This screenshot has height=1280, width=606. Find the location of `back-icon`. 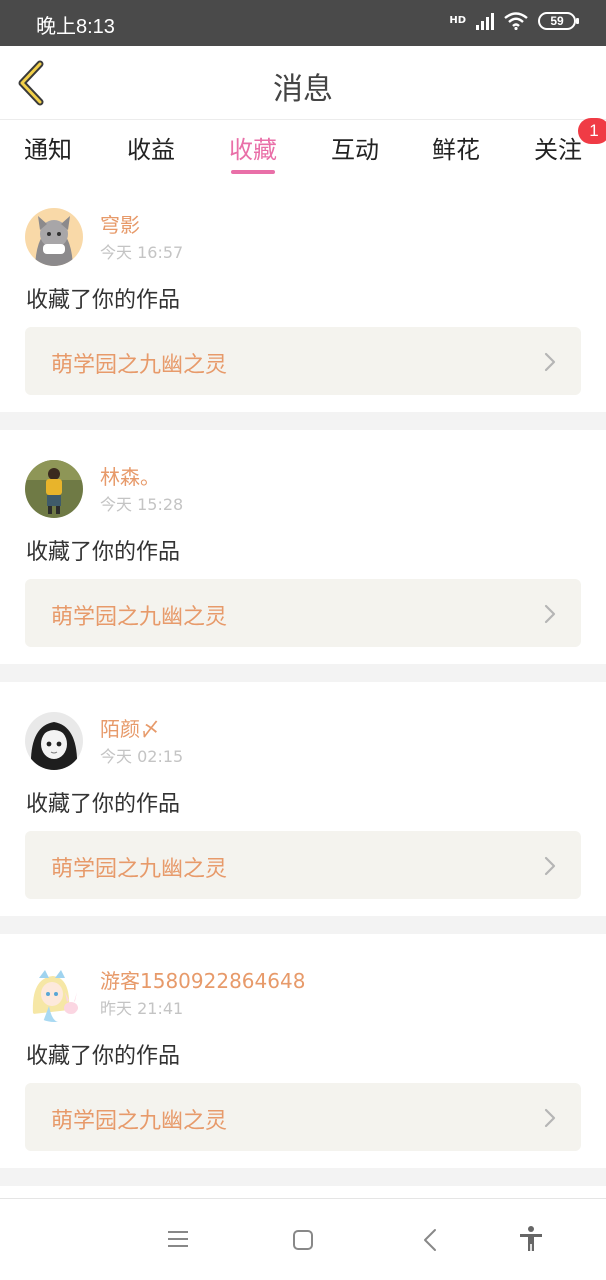

back-icon is located at coordinates (430, 1240).